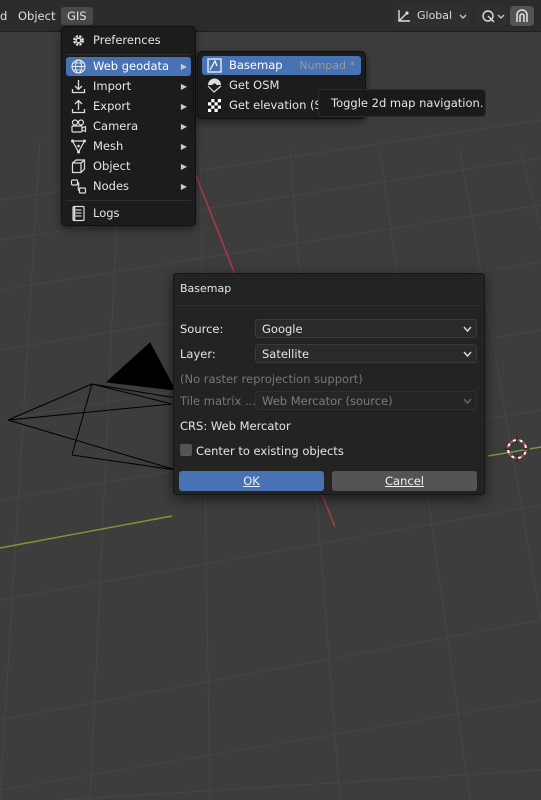 The height and width of the screenshot is (800, 541). What do you see at coordinates (270, 451) in the screenshot?
I see `center-to-objects-label: Center to existing objects` at bounding box center [270, 451].